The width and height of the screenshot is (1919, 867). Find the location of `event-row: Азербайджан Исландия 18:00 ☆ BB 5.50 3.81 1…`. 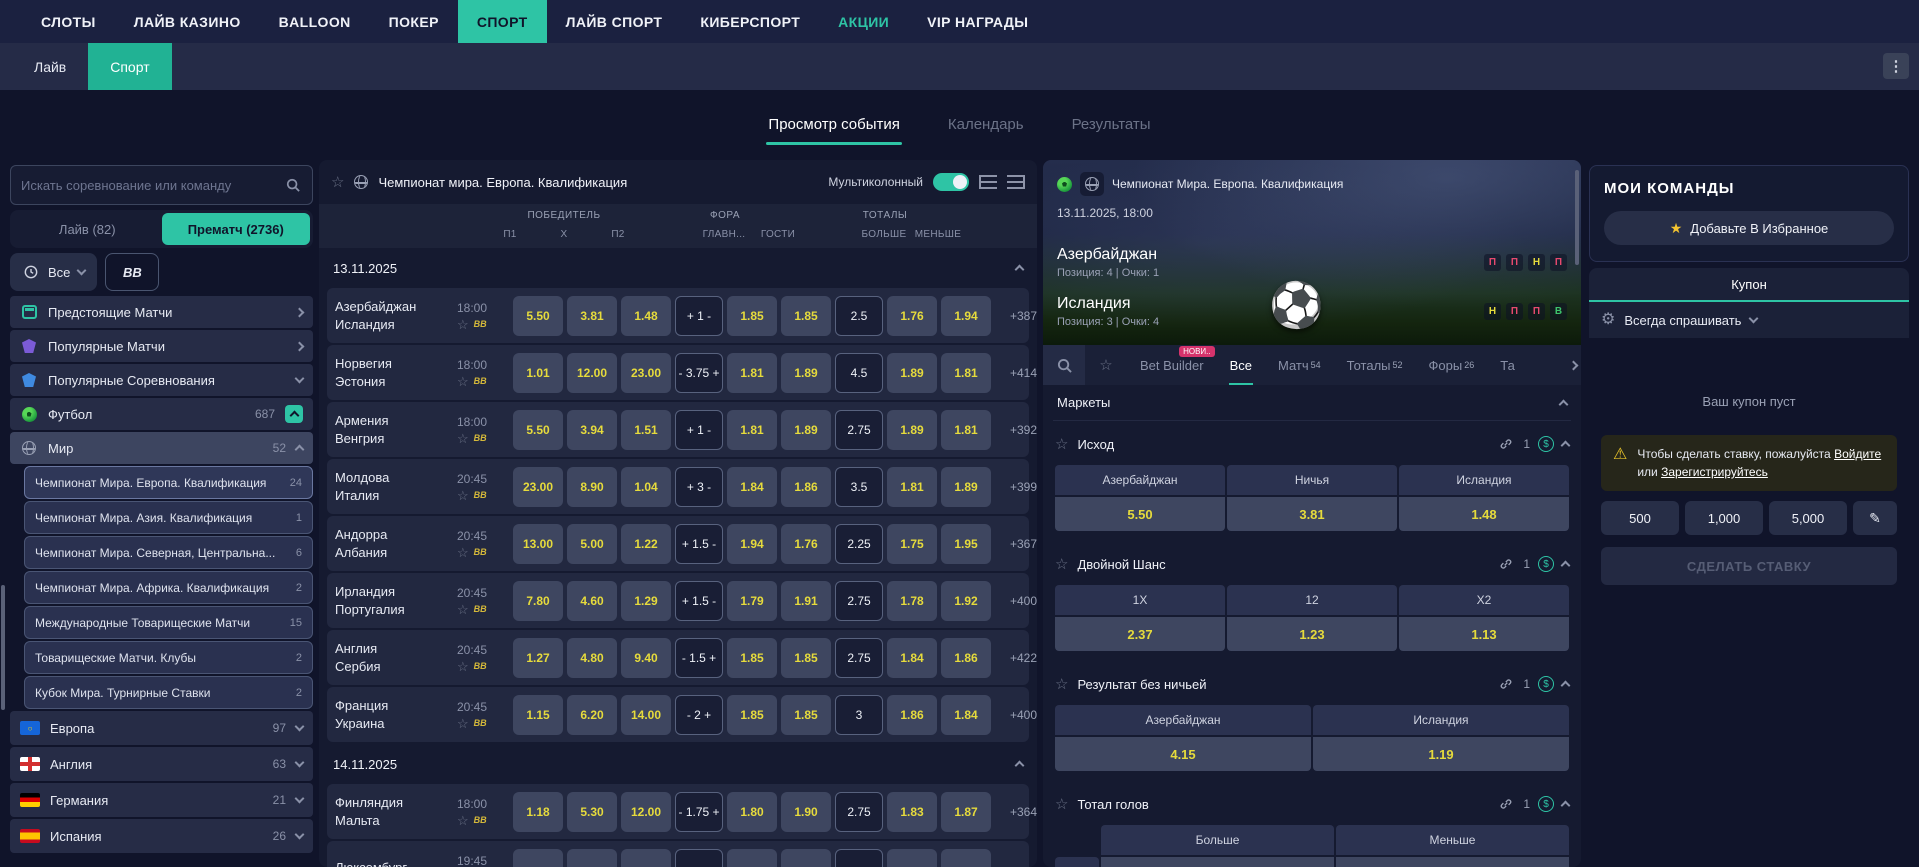

event-row: Азербайджан Исландия 18:00 ☆ BB 5.50 3.81 1… is located at coordinates (682, 315).